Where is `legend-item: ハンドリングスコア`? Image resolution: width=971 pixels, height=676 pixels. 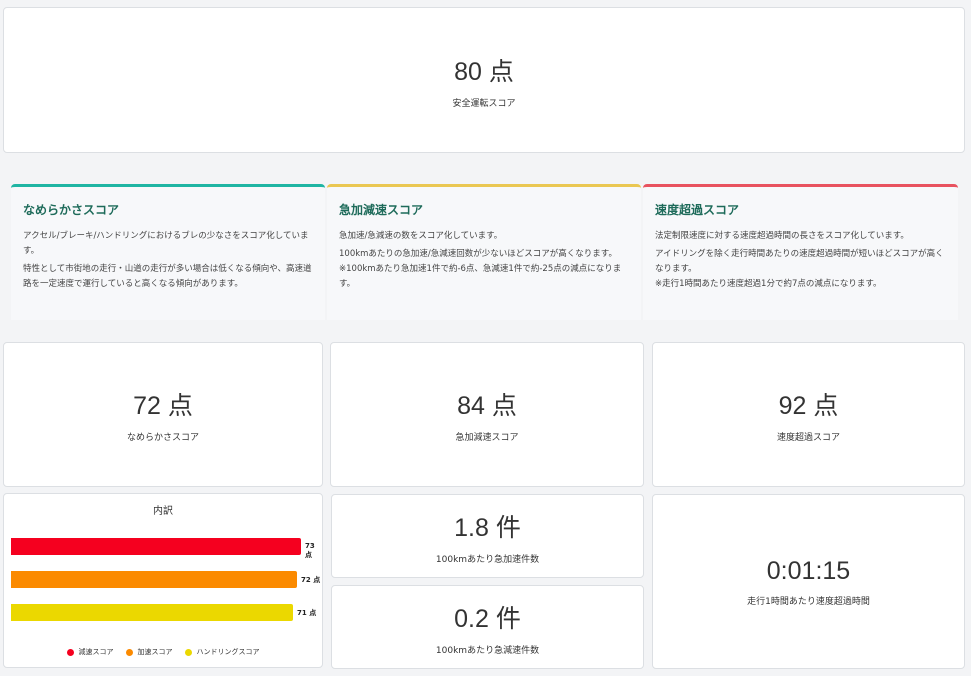
legend-item: ハンドリングスコア is located at coordinates (222, 652).